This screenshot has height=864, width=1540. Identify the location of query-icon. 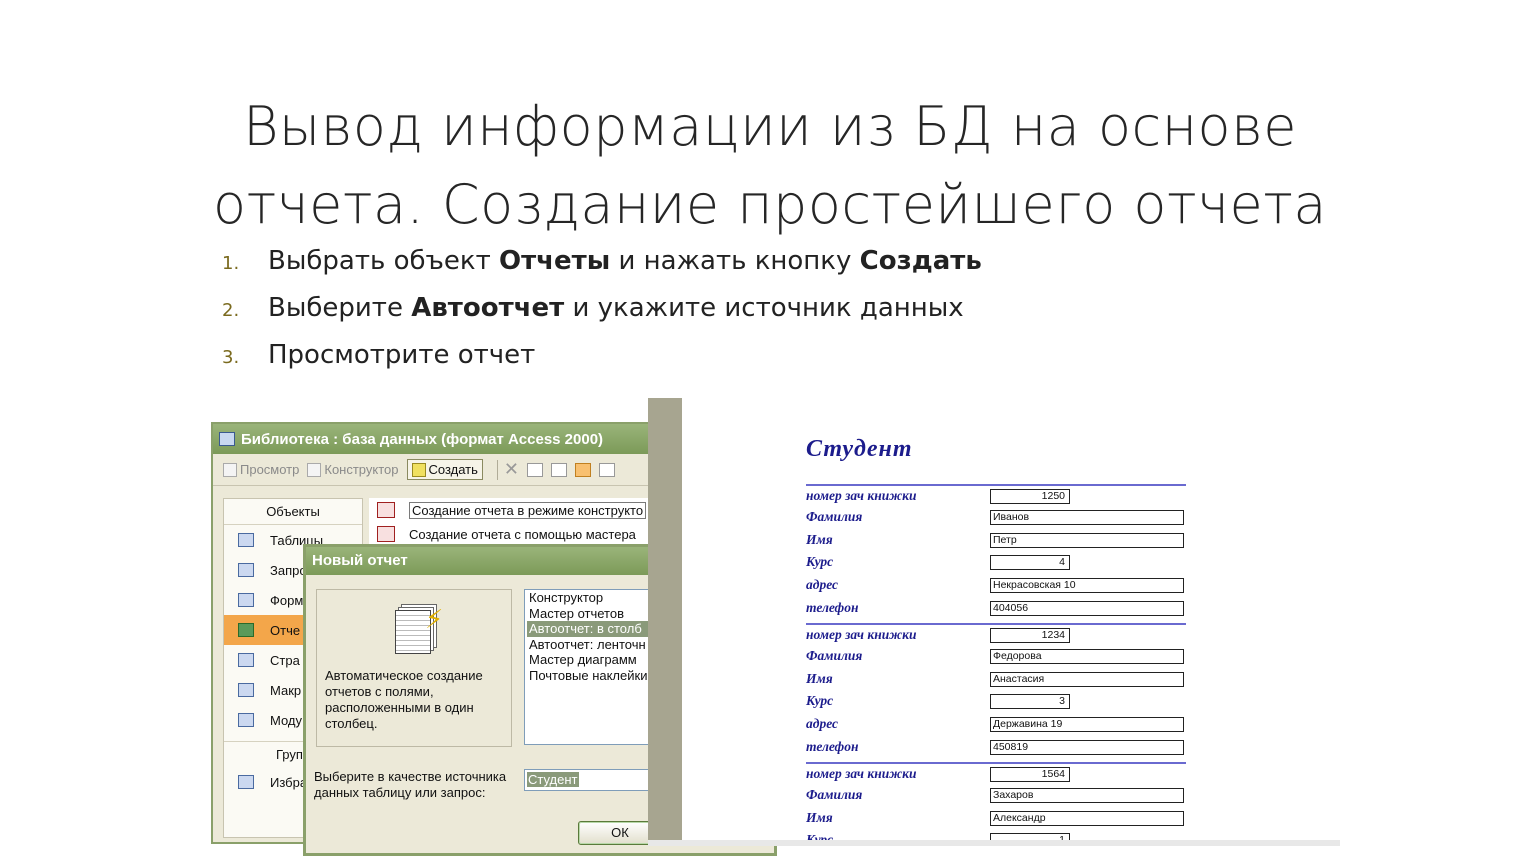
(246, 570).